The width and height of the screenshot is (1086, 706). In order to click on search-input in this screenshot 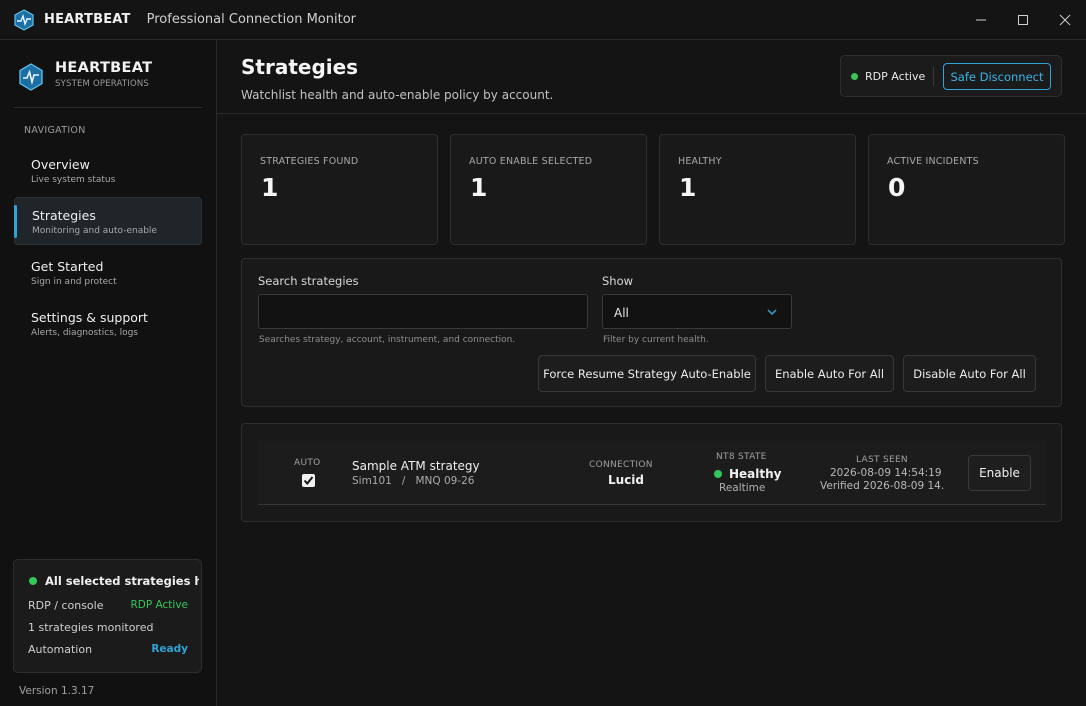, I will do `click(423, 311)`.